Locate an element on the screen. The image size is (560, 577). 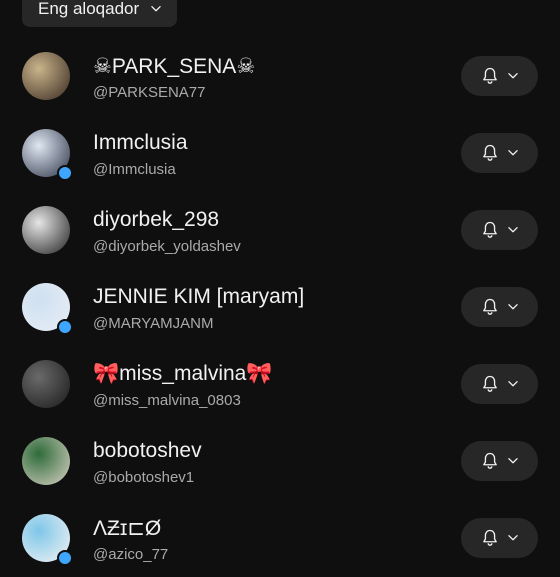
channel-handle: @diyorbek_yoldashev is located at coordinates (167, 246).